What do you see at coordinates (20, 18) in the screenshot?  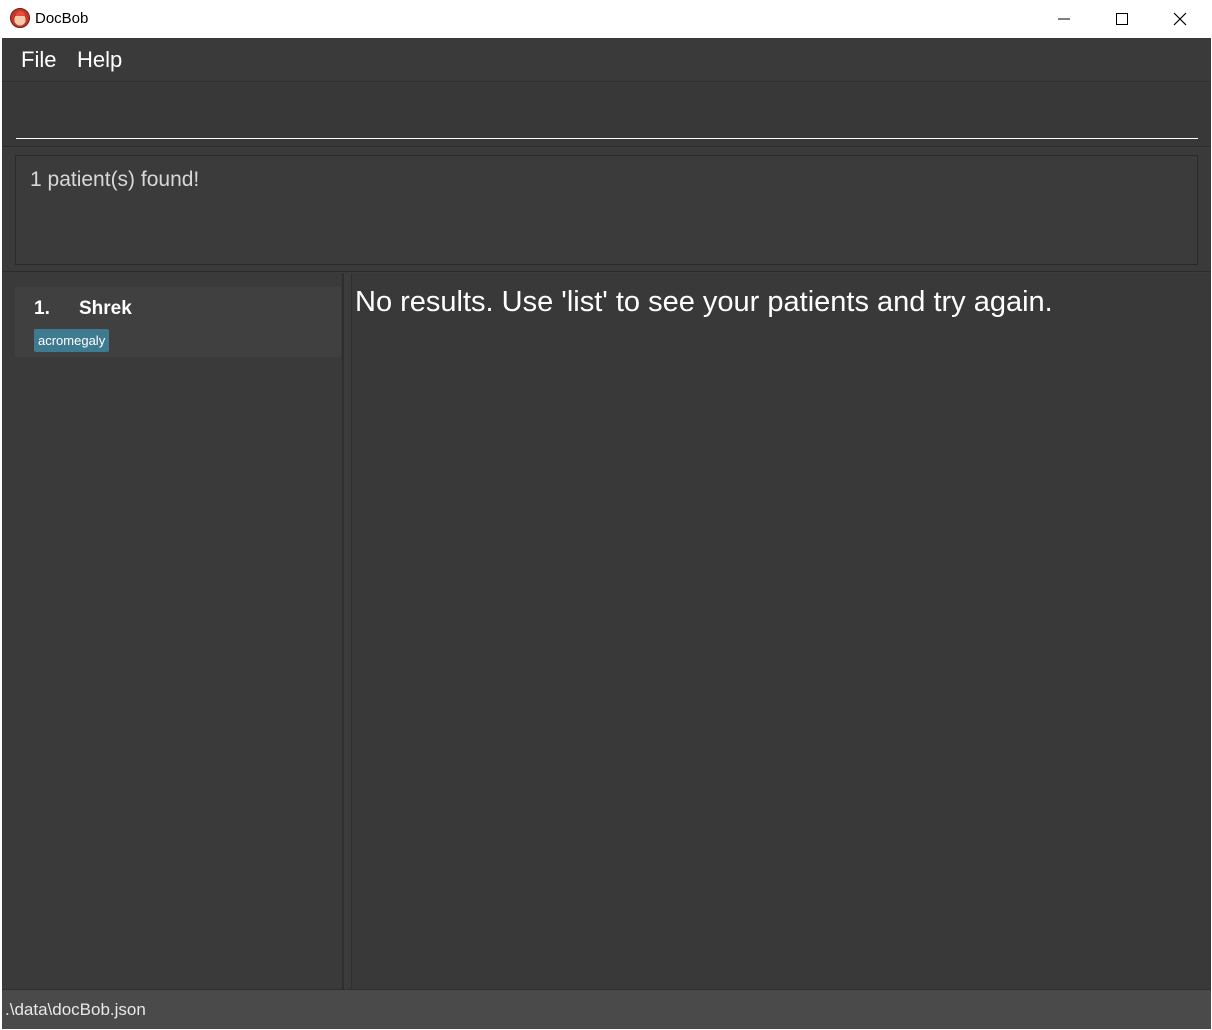 I see `app-logo-icon` at bounding box center [20, 18].